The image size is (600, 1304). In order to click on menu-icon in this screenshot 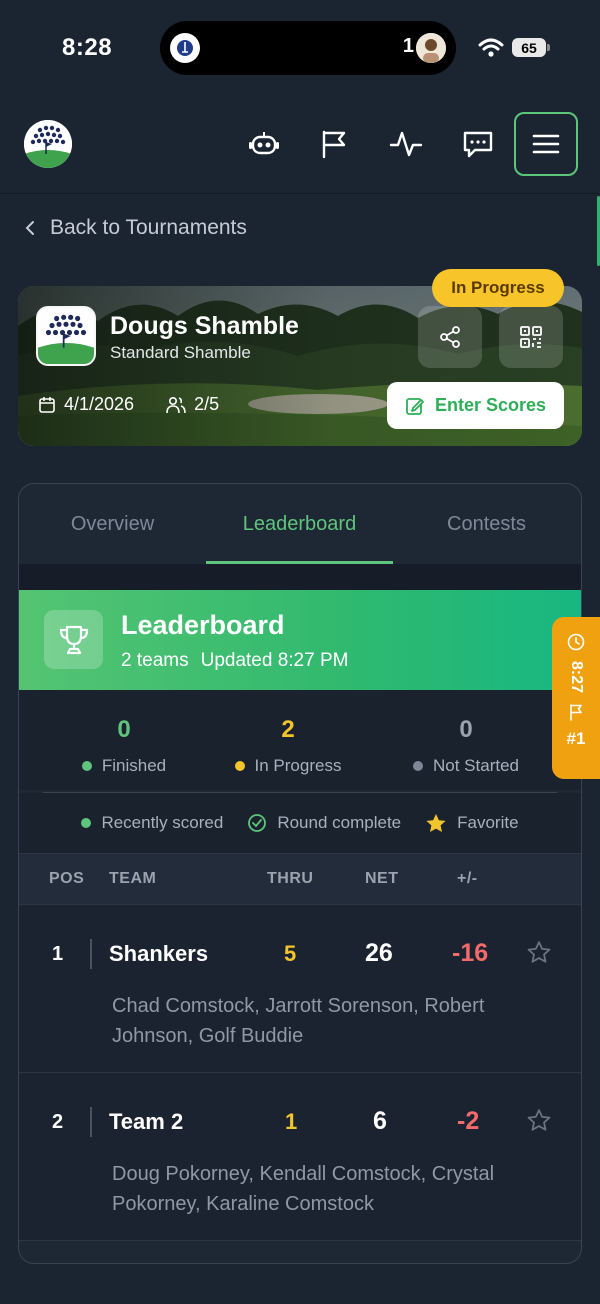, I will do `click(546, 144)`.